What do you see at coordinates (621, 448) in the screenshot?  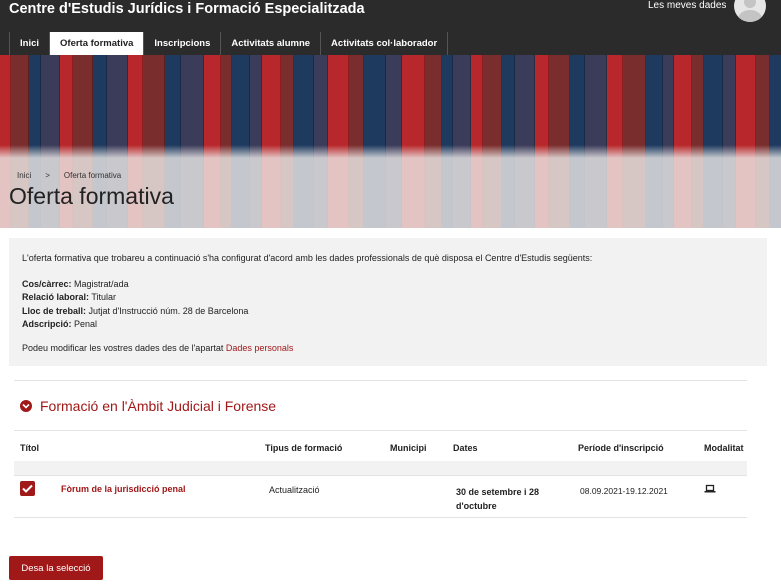 I see `col-header-periode: Període d'inscripció` at bounding box center [621, 448].